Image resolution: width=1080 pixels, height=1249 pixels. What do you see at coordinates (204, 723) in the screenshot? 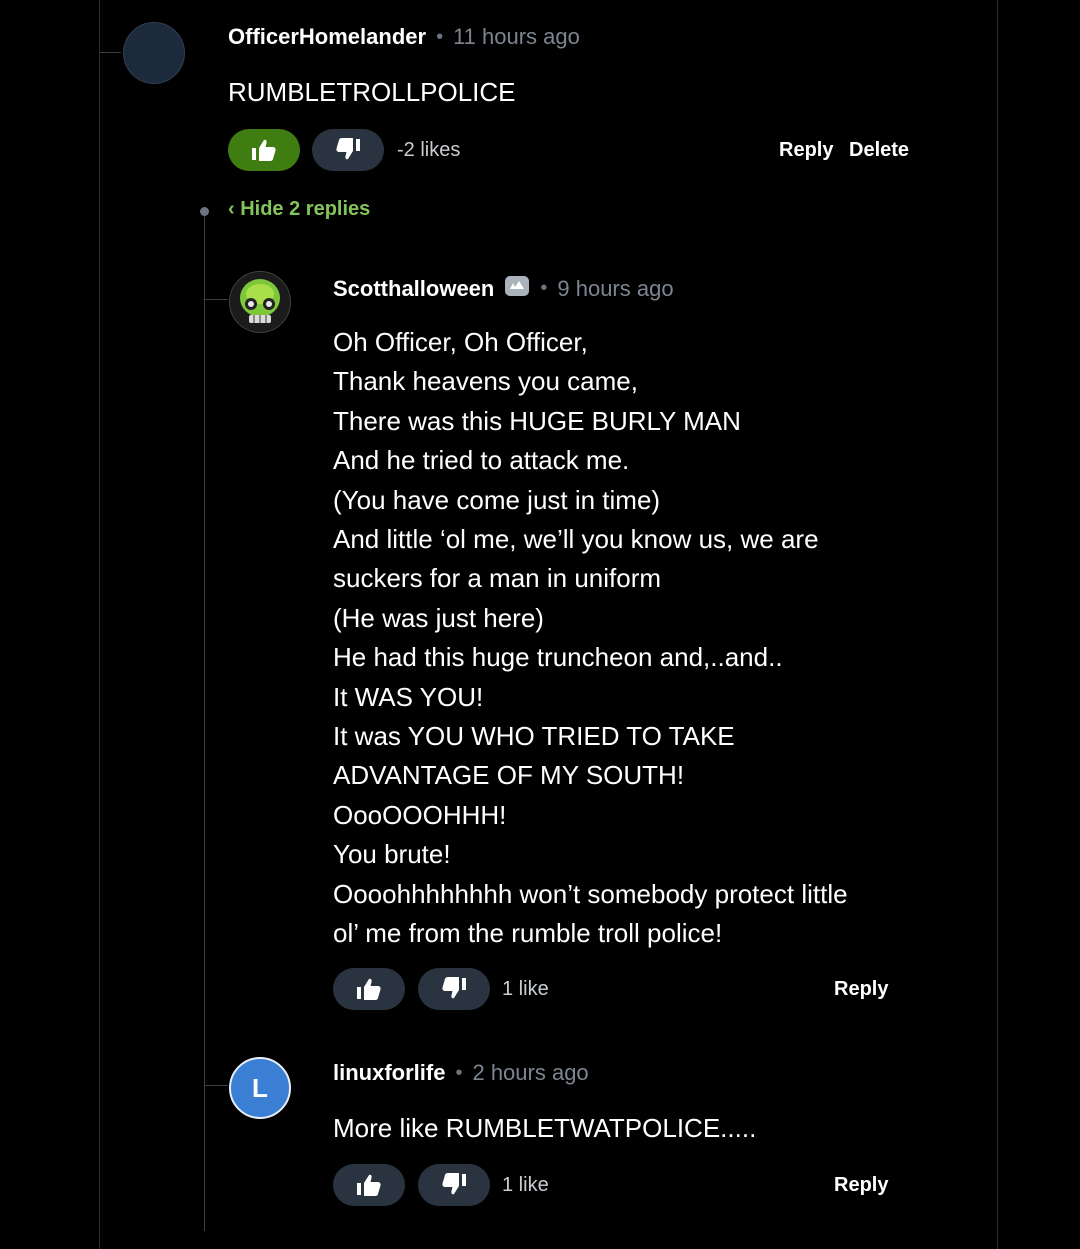
I see `reply-thread-line` at bounding box center [204, 723].